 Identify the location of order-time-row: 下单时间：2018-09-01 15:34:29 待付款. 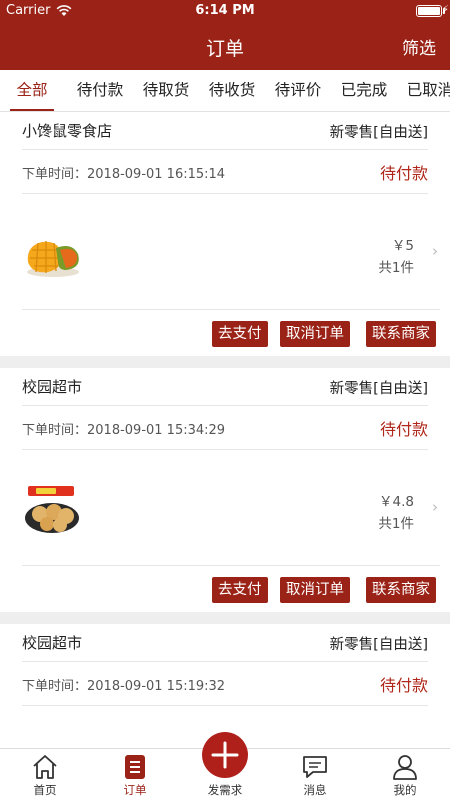
(225, 428).